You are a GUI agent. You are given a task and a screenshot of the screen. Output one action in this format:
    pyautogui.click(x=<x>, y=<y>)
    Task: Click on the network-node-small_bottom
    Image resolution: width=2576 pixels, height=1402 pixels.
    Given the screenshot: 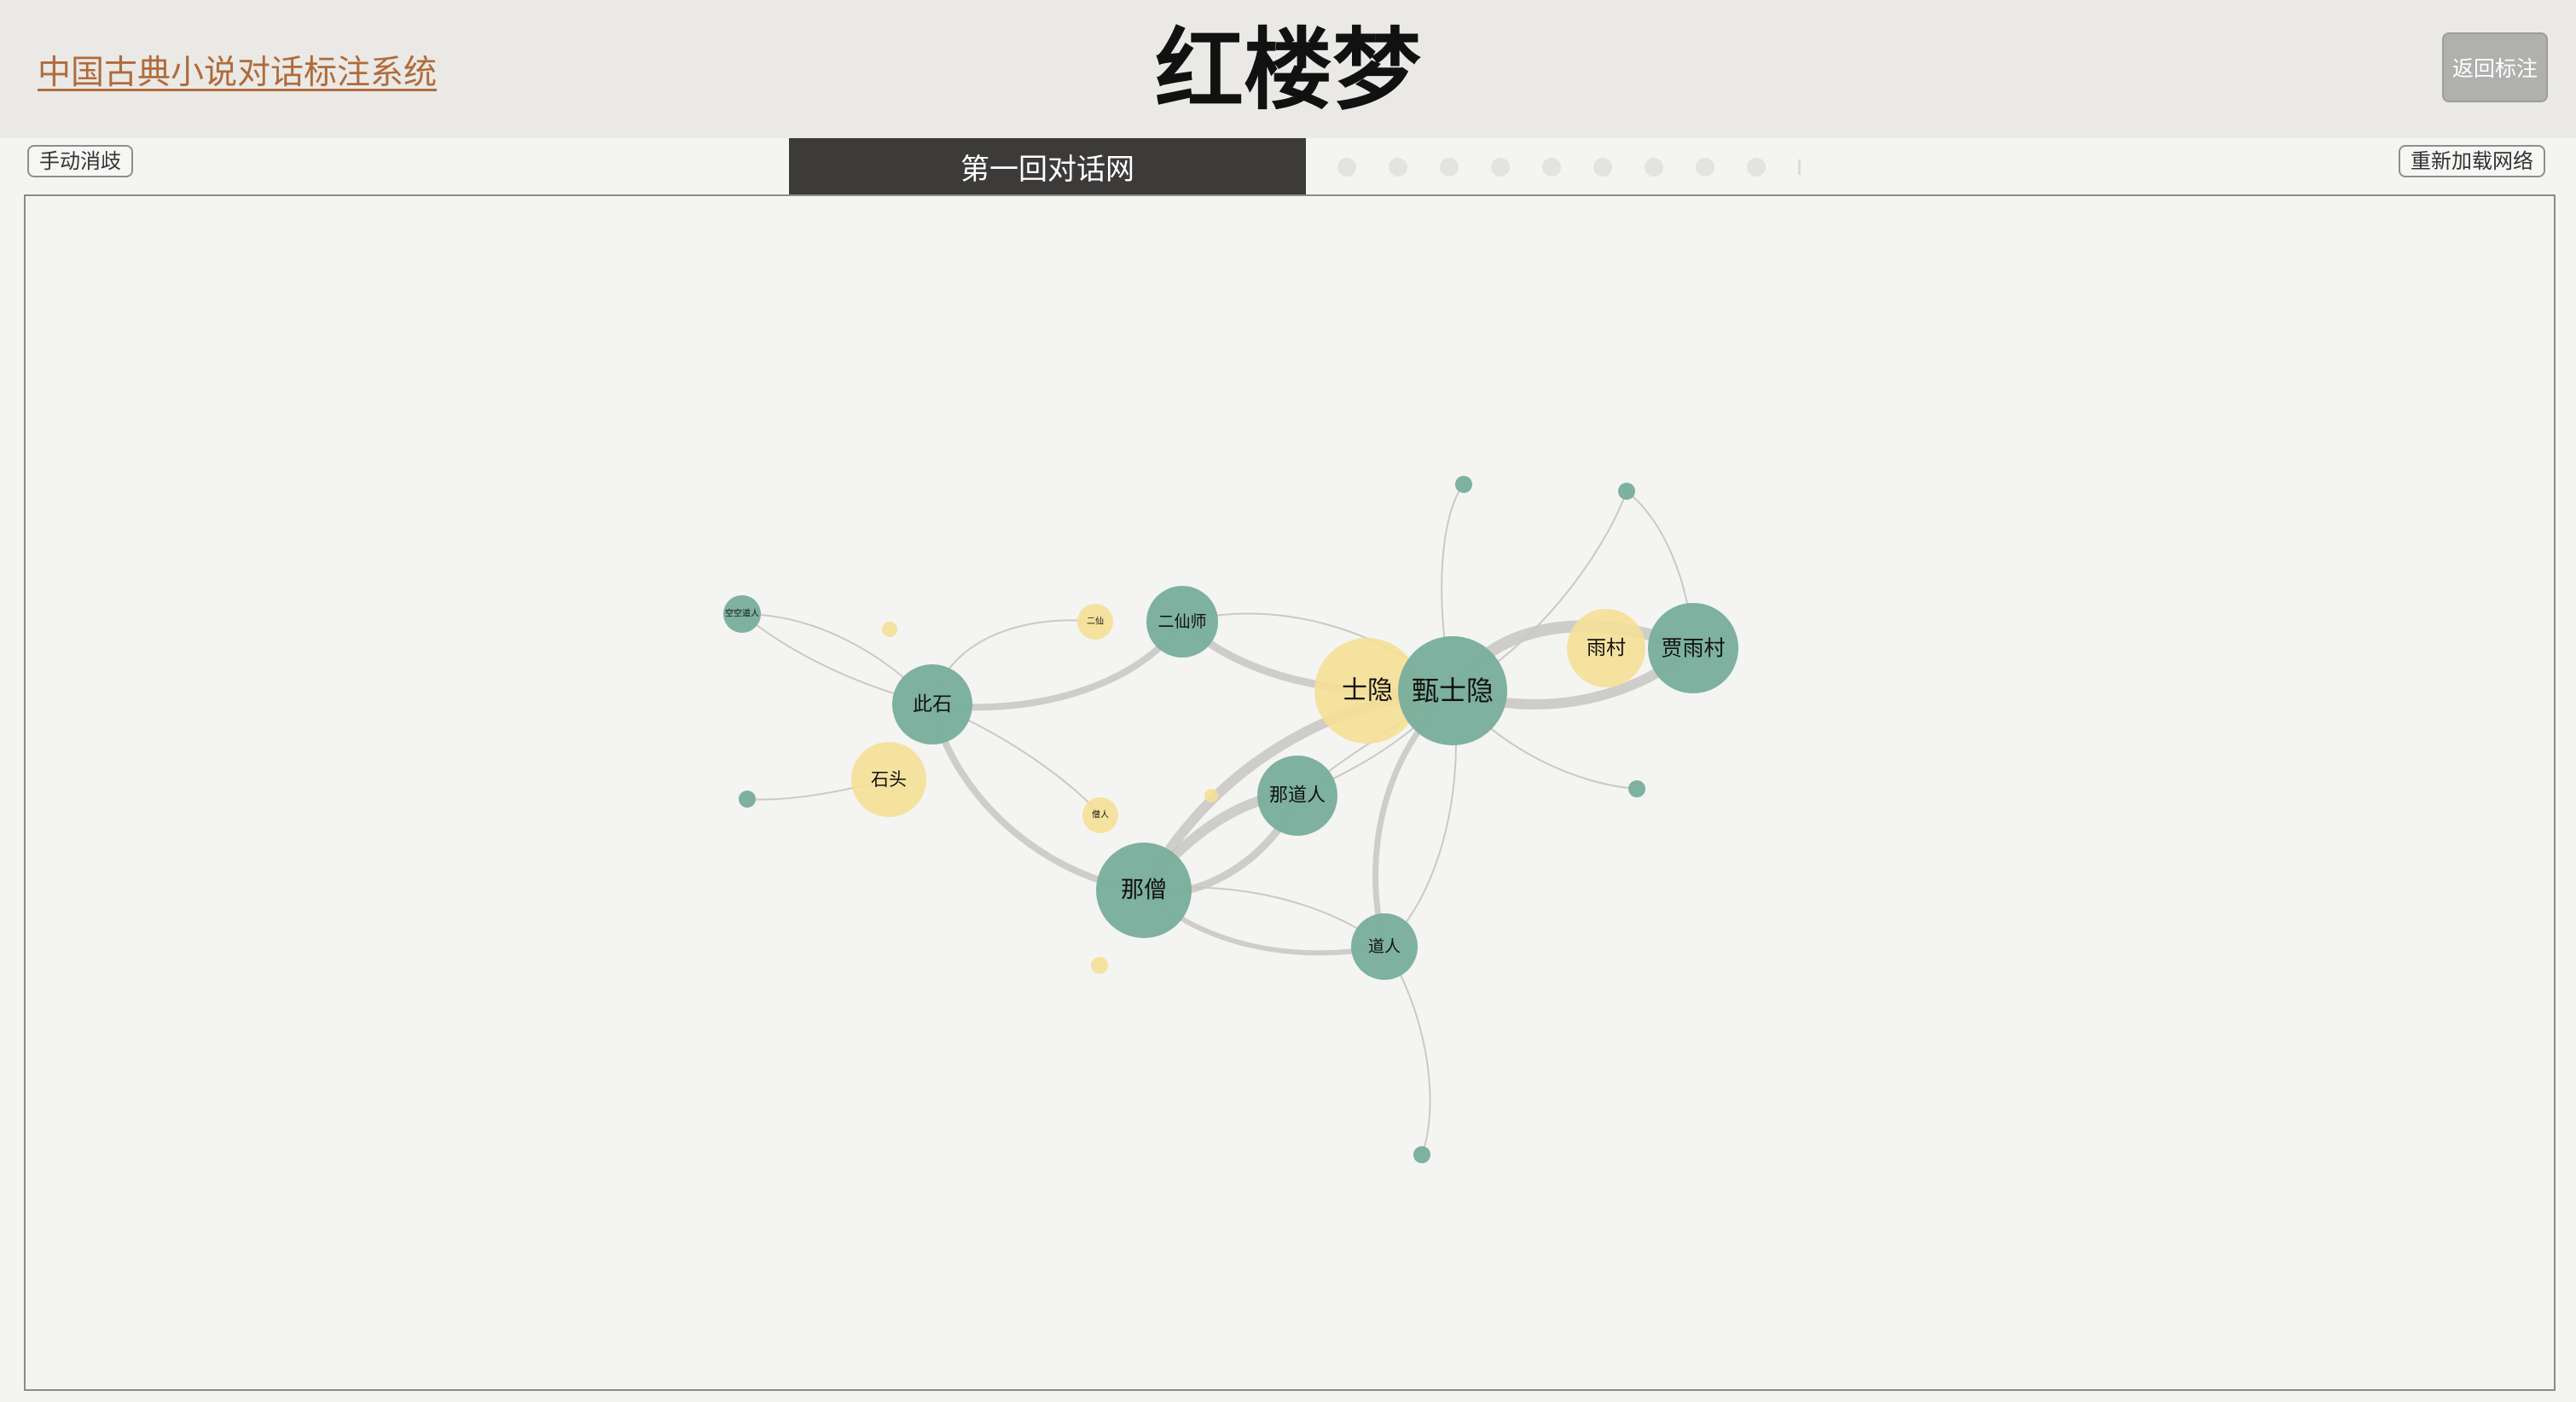 What is the action you would take?
    pyautogui.click(x=1421, y=1154)
    